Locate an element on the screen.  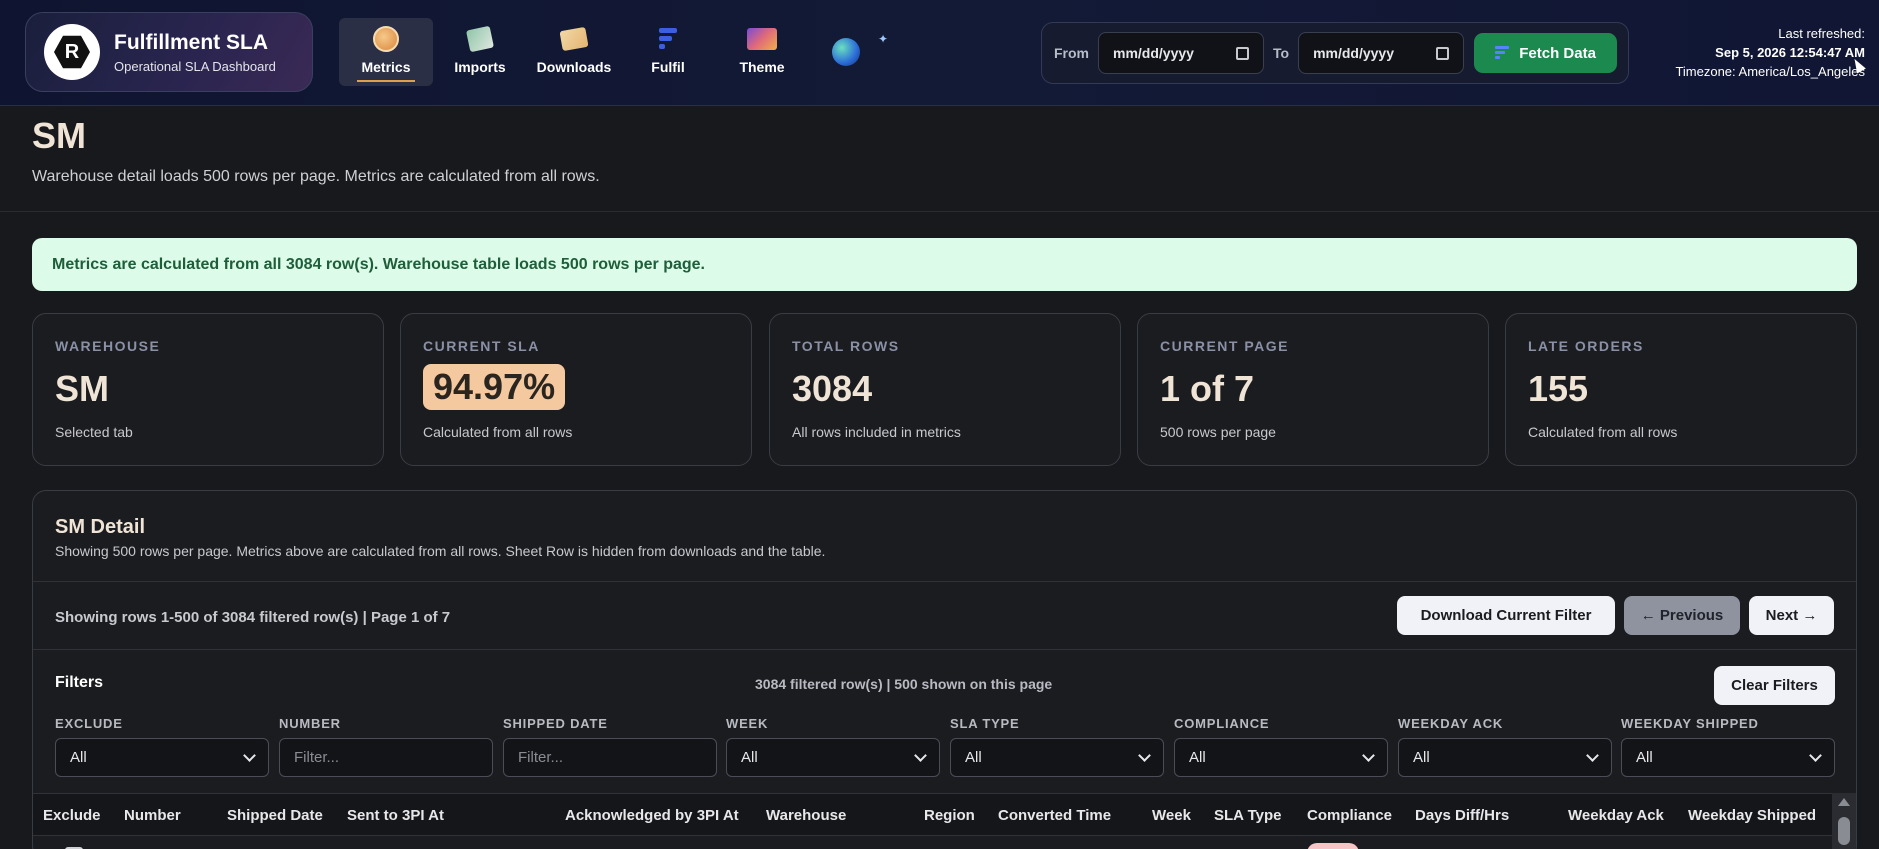
scroll-up-icon is located at coordinates (1844, 802).